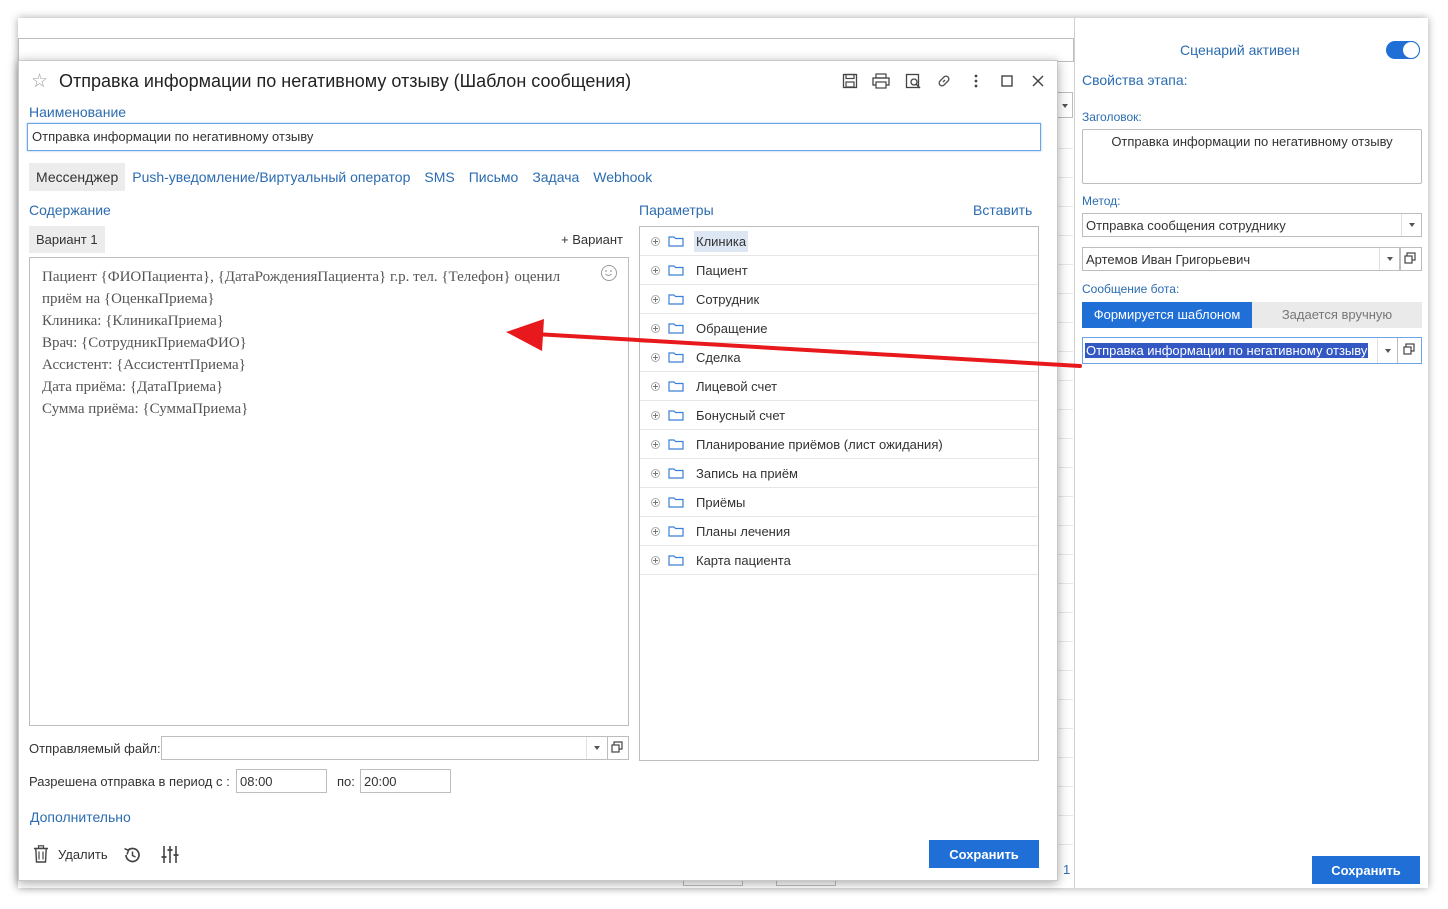 The width and height of the screenshot is (1448, 909). I want to click on tree-row: Бонусный счет, so click(839, 415).